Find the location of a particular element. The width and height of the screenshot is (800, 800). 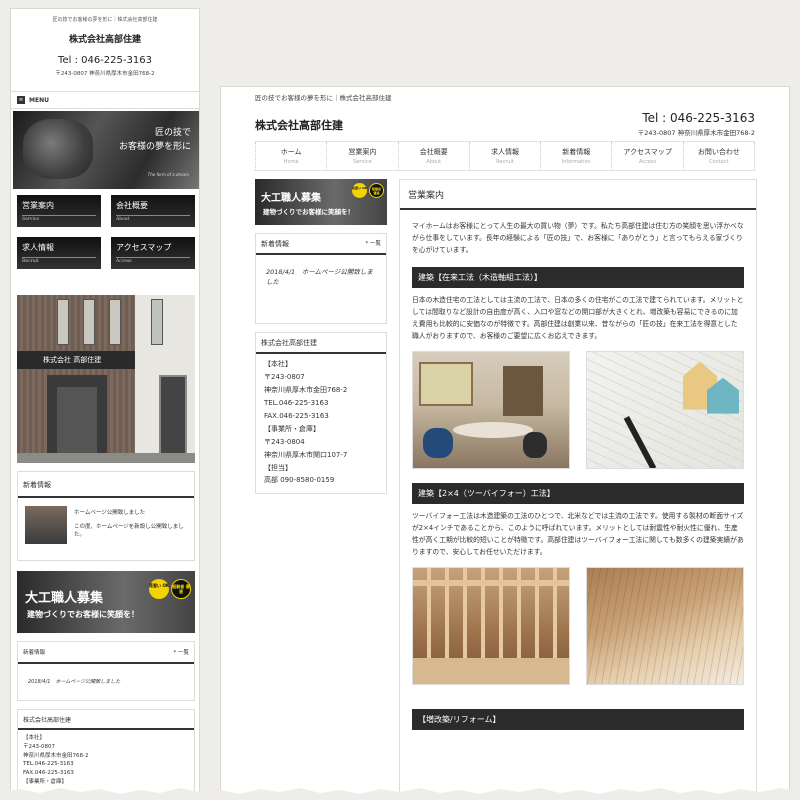

sidebar-news-heading: 新着情報 is located at coordinates (275, 244).